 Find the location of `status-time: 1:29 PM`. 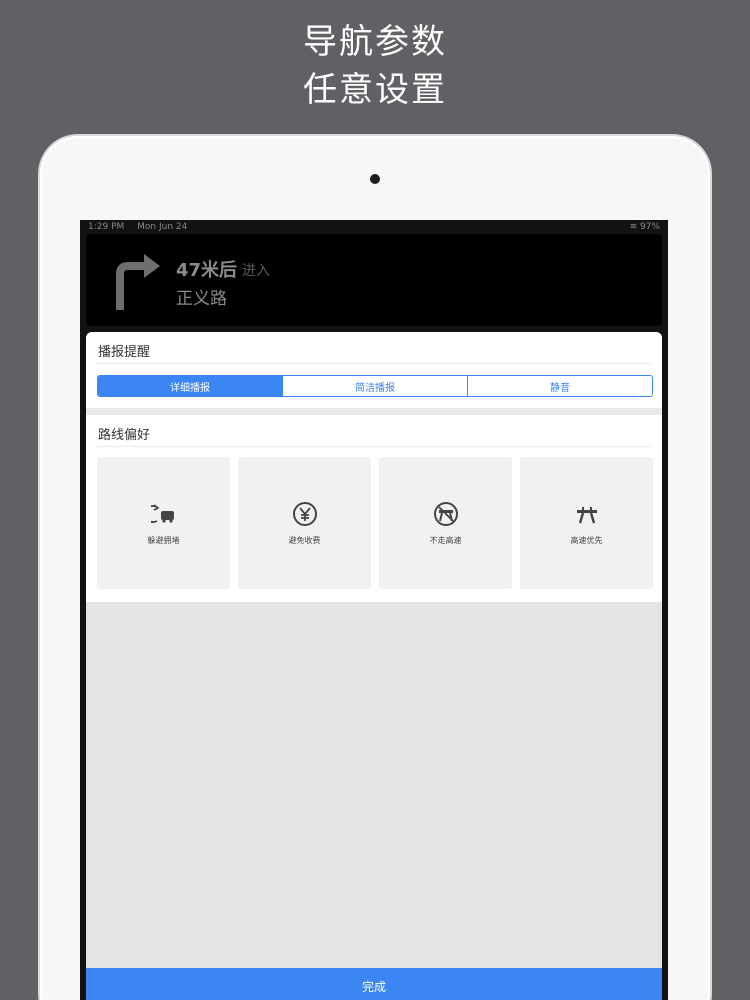

status-time: 1:29 PM is located at coordinates (106, 227).